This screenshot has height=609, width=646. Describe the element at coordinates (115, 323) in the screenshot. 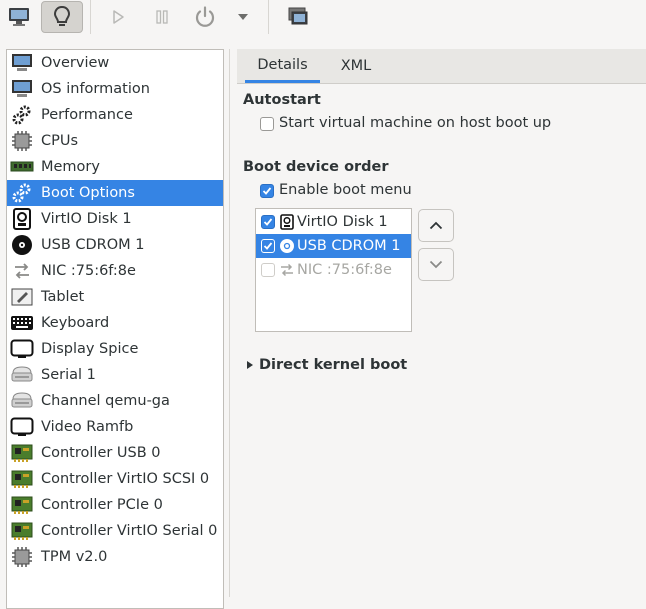

I see `sidebar-item-keyboard: Keyboard` at that location.